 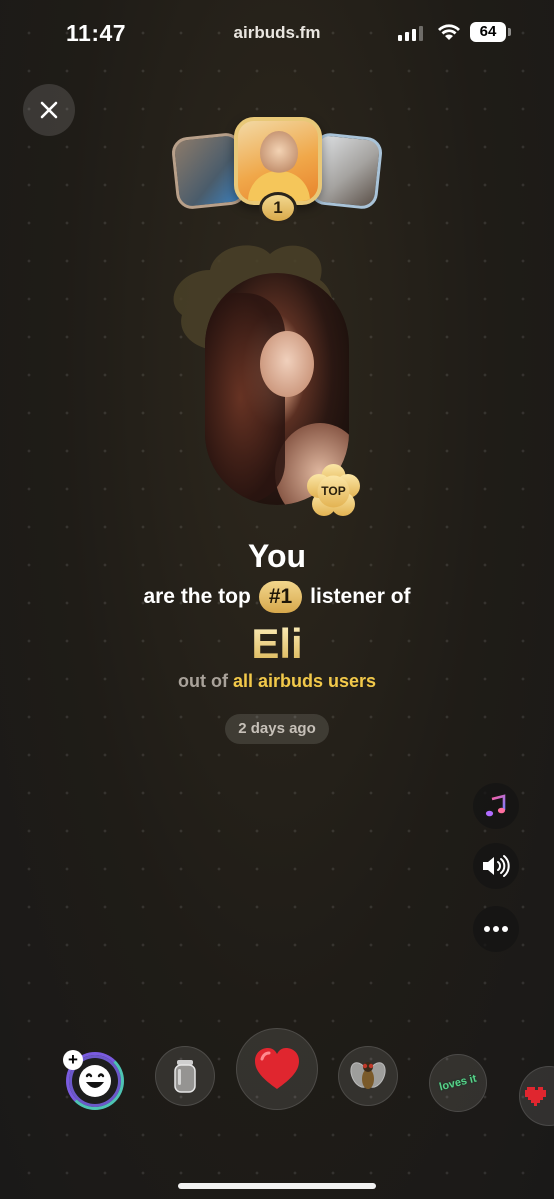 I want to click on close-icon, so click(x=49, y=110).